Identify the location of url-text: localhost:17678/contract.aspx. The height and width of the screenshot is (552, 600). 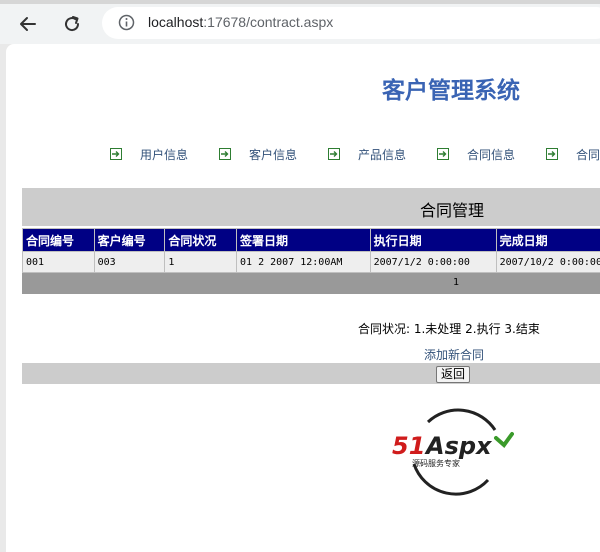
(240, 22).